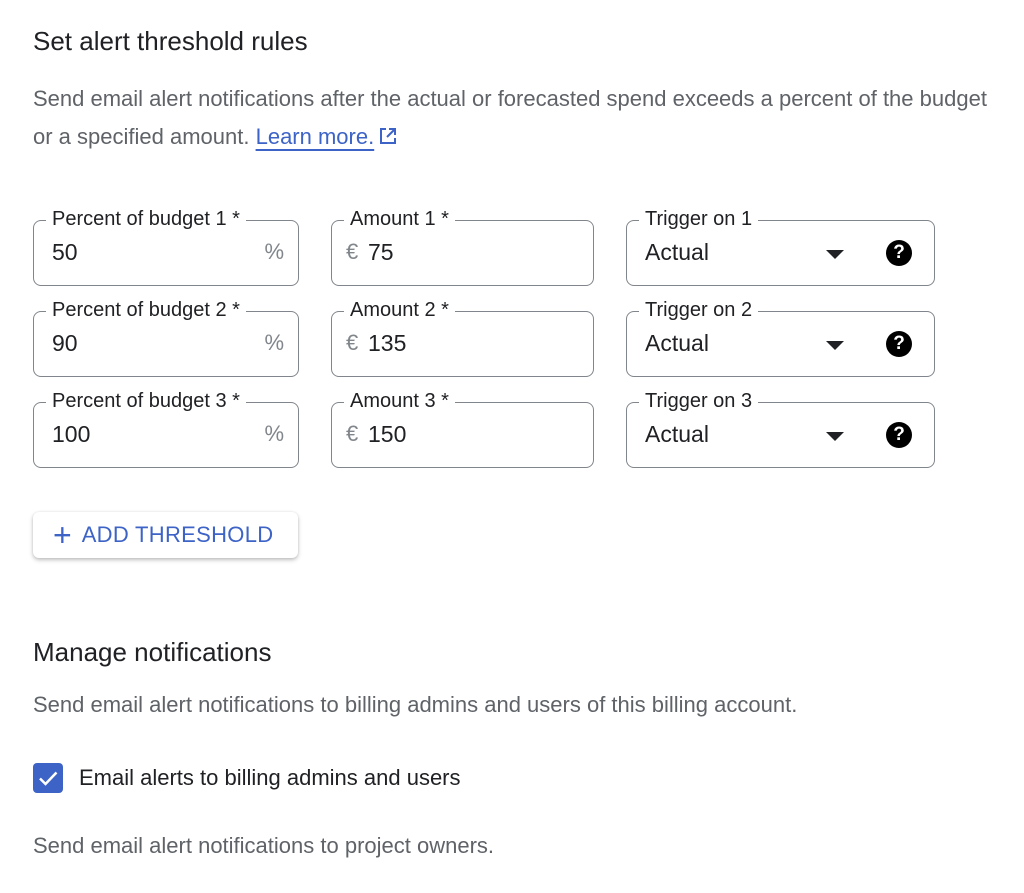  What do you see at coordinates (166, 245) in the screenshot?
I see `percent-of-budget-1-field: Percent of budget 1 * 50 %` at bounding box center [166, 245].